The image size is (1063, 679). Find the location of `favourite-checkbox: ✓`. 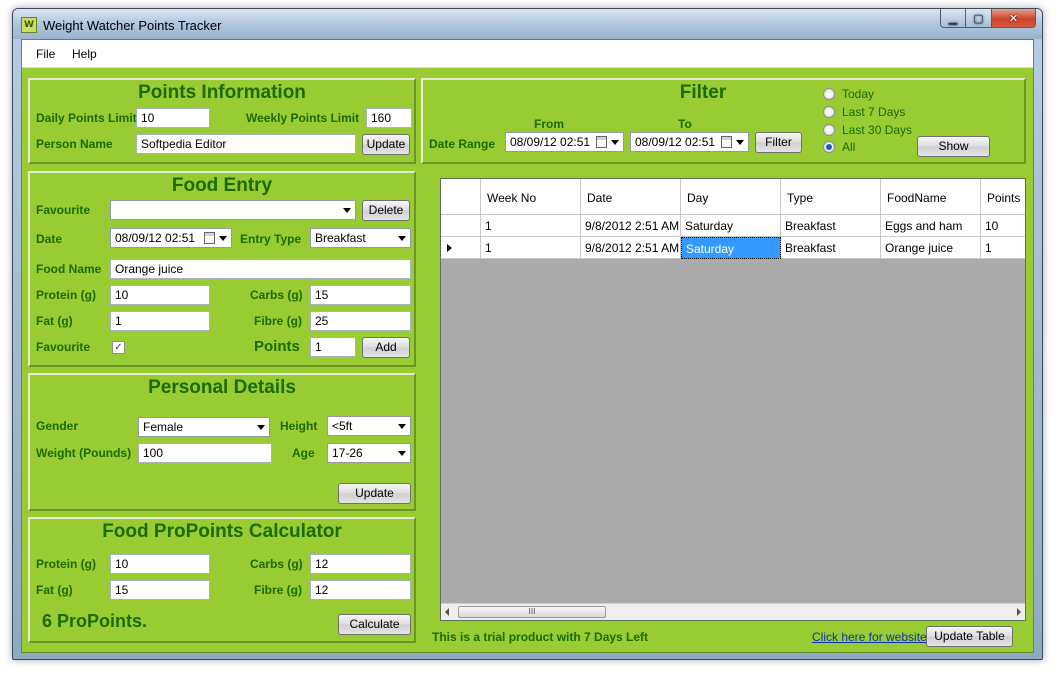

favourite-checkbox: ✓ is located at coordinates (118, 347).